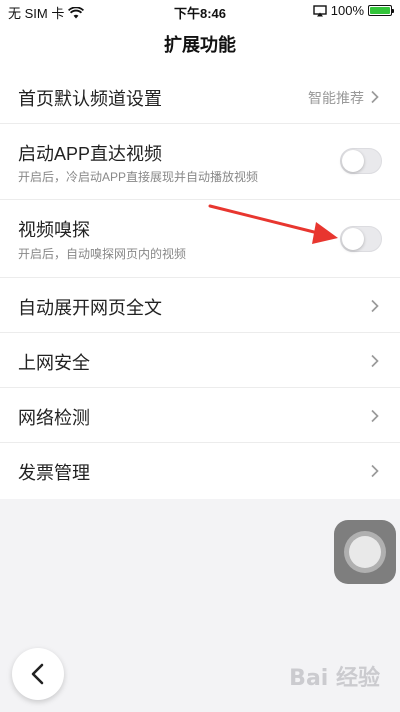 The width and height of the screenshot is (400, 712). I want to click on settings-item-label: 上网安全, so click(54, 363).